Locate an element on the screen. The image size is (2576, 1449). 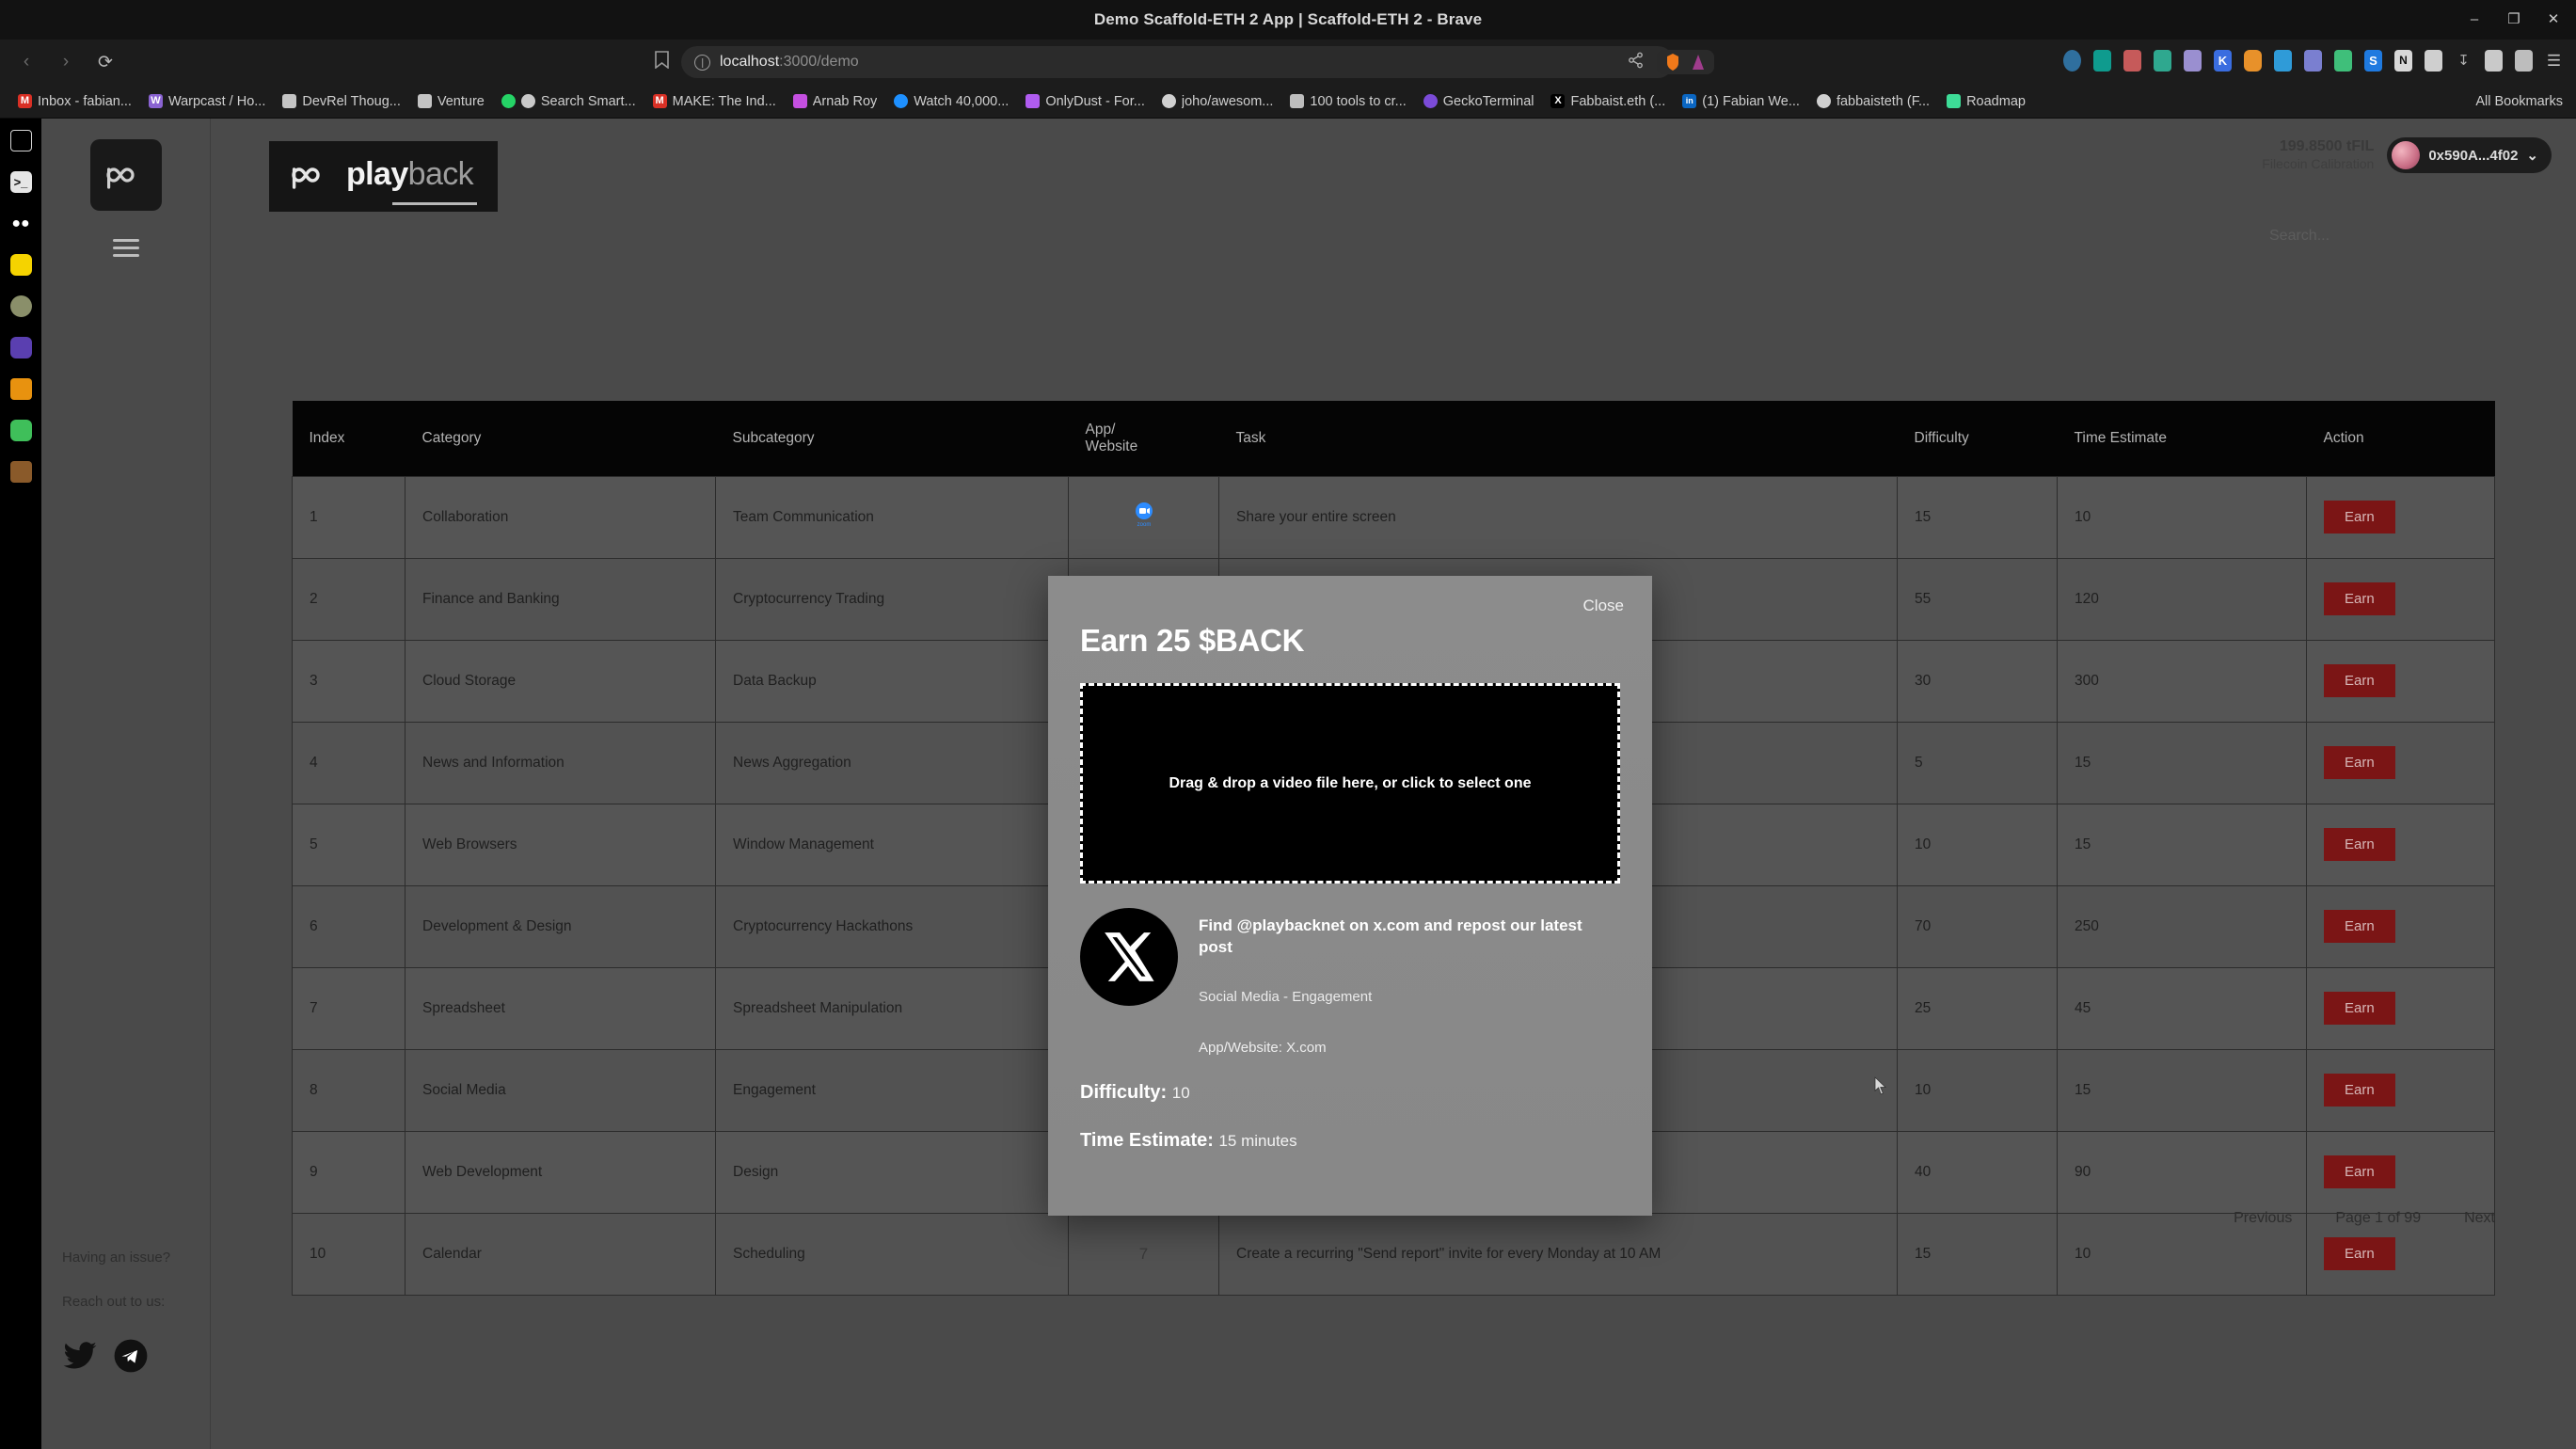
window-controls: – ❐ ✕ is located at coordinates (2514, 20).